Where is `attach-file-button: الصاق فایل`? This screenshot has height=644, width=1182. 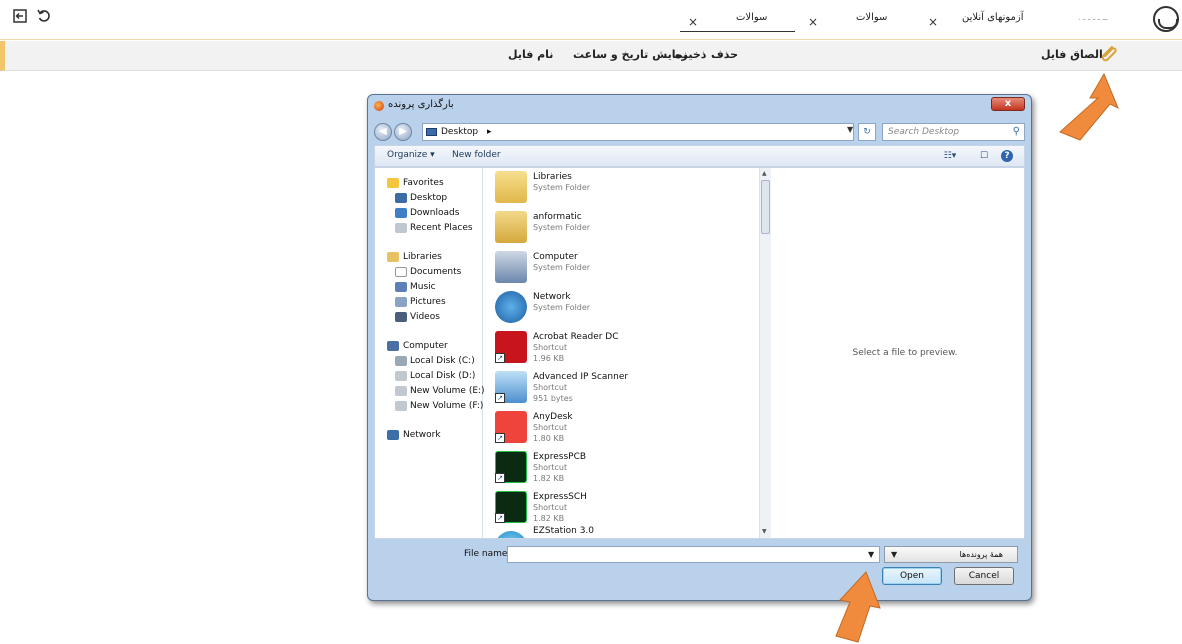 attach-file-button: الصاق فایل is located at coordinates (1072, 54).